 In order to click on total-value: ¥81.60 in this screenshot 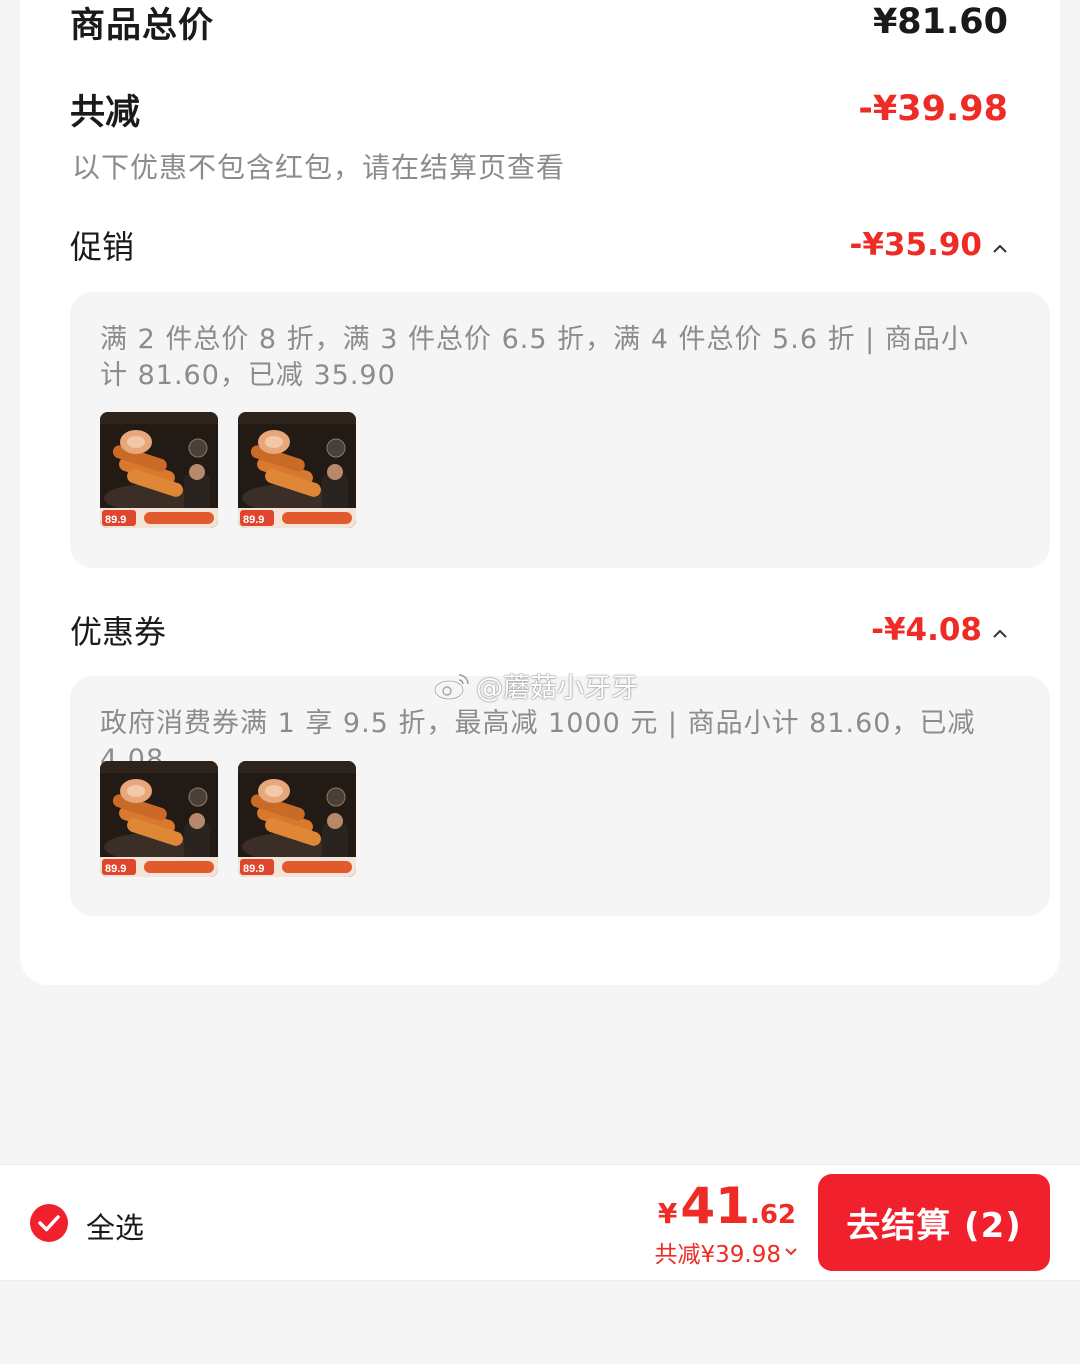, I will do `click(940, 22)`.